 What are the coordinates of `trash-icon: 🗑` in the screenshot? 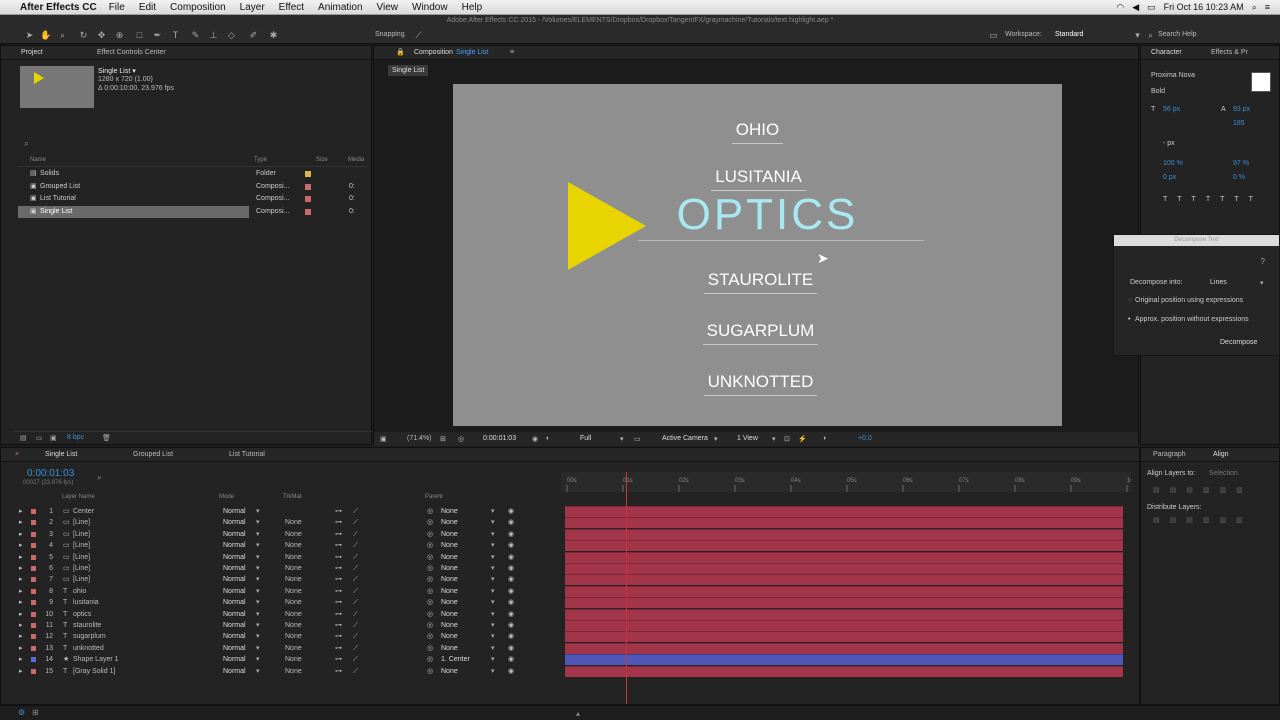 It's located at (106, 438).